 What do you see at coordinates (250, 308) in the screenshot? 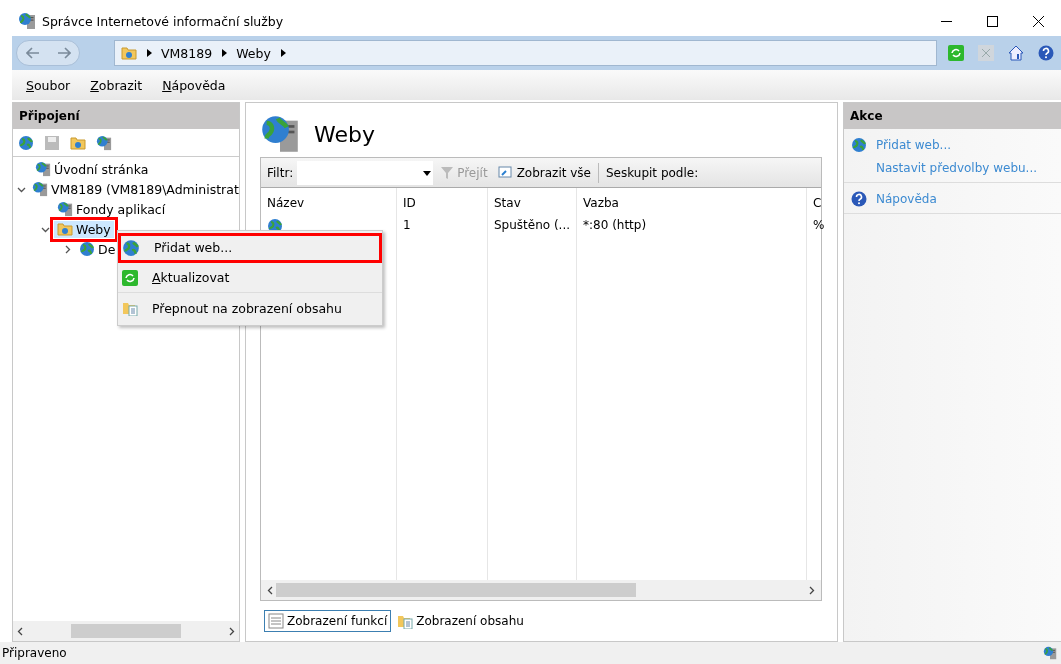
I see `menu-item: Přepnout na zobrazení obsahu` at bounding box center [250, 308].